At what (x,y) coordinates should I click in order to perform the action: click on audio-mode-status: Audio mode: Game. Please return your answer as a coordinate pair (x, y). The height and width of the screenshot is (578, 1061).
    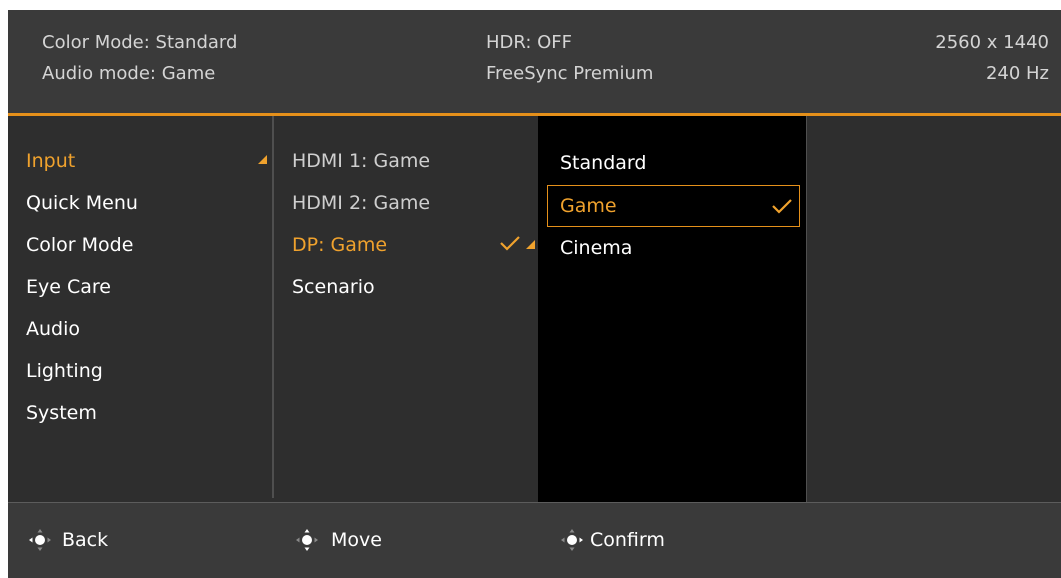
    Looking at the image, I should click on (129, 73).